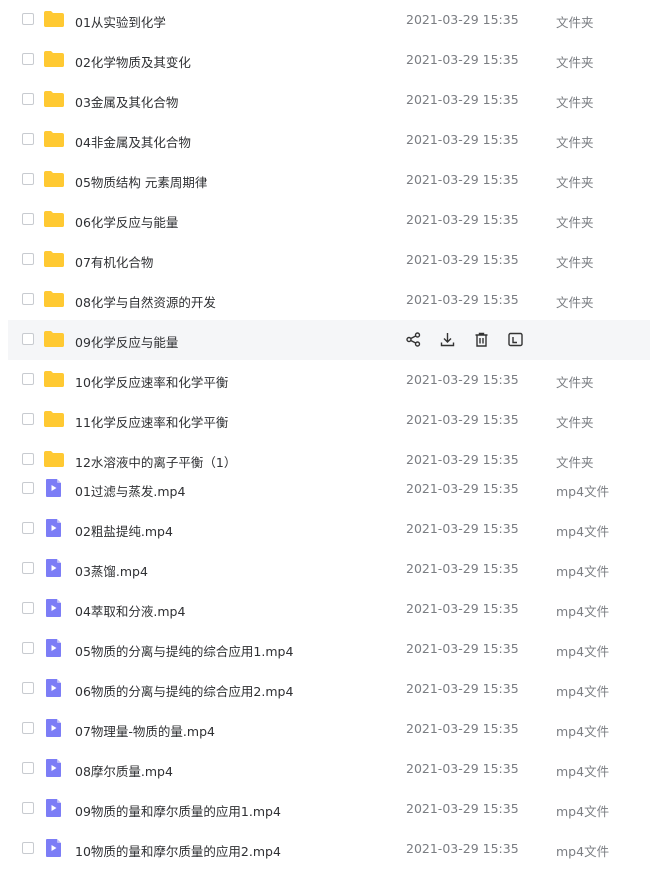 This screenshot has width=650, height=873. Describe the element at coordinates (184, 690) in the screenshot. I see `file-name: 06物质的分离与提纯的综合应用2.mp4` at that location.